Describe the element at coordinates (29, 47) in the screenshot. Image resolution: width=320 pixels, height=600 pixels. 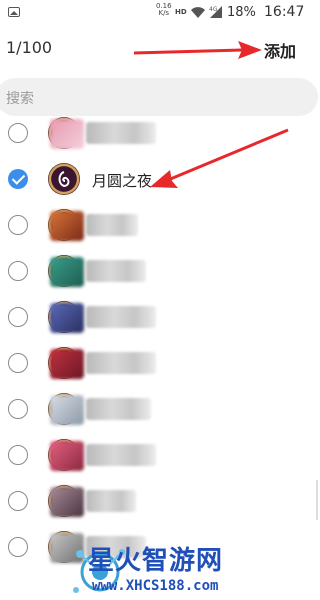
I see `selection-count: 1/100` at that location.